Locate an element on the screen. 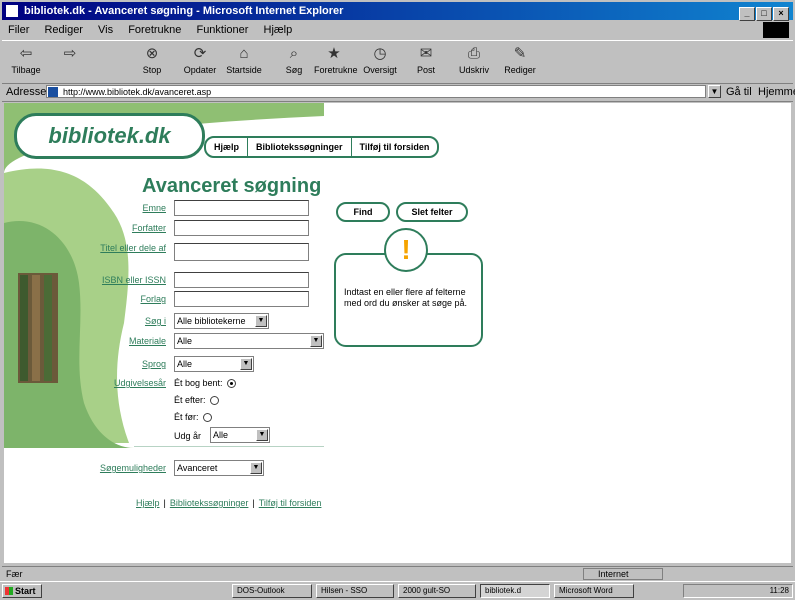 The height and width of the screenshot is (600, 795). task-button: DOS-Outlook is located at coordinates (272, 591).